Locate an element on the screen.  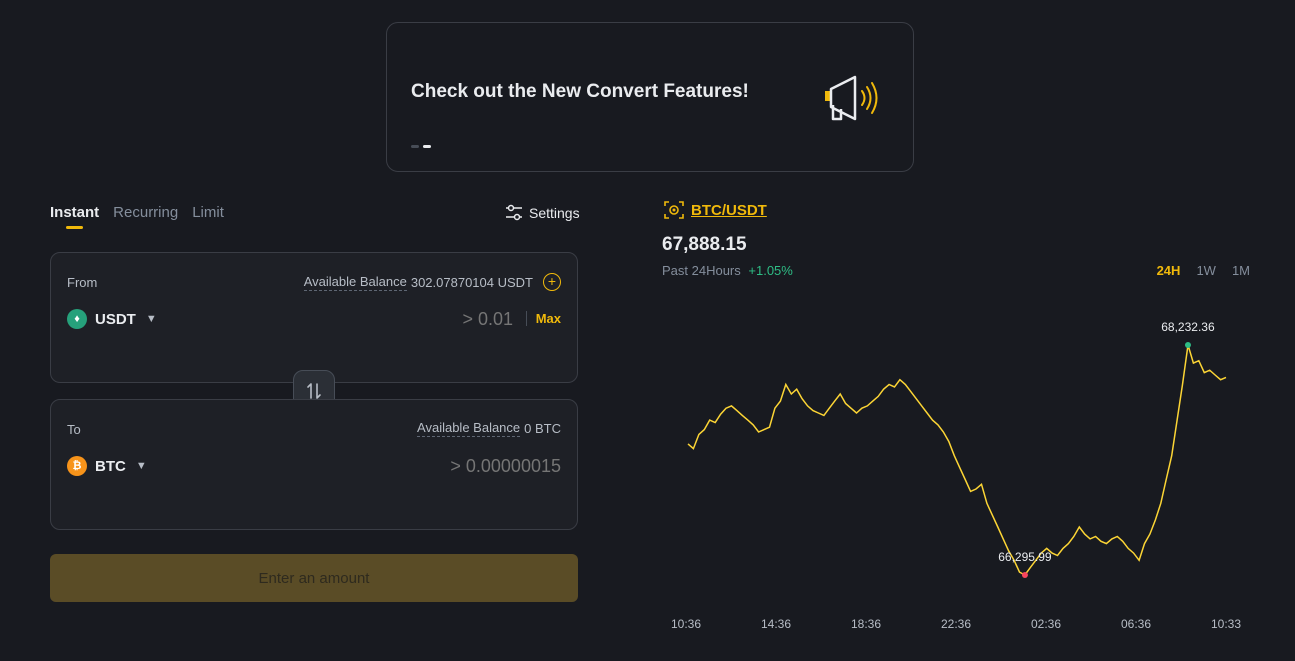
add-funds-icon: + is located at coordinates (552, 282).